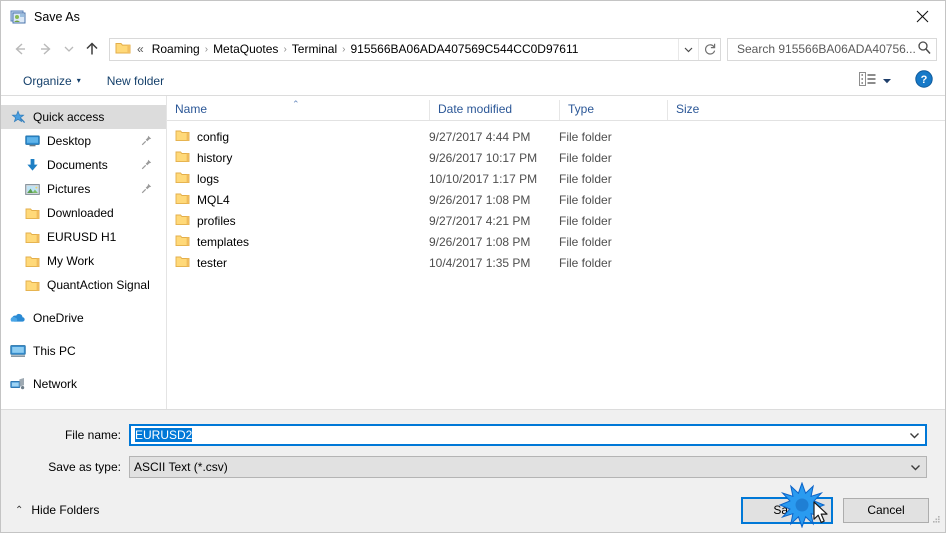  I want to click on column-header-name: ⌃ Name, so click(298, 109).